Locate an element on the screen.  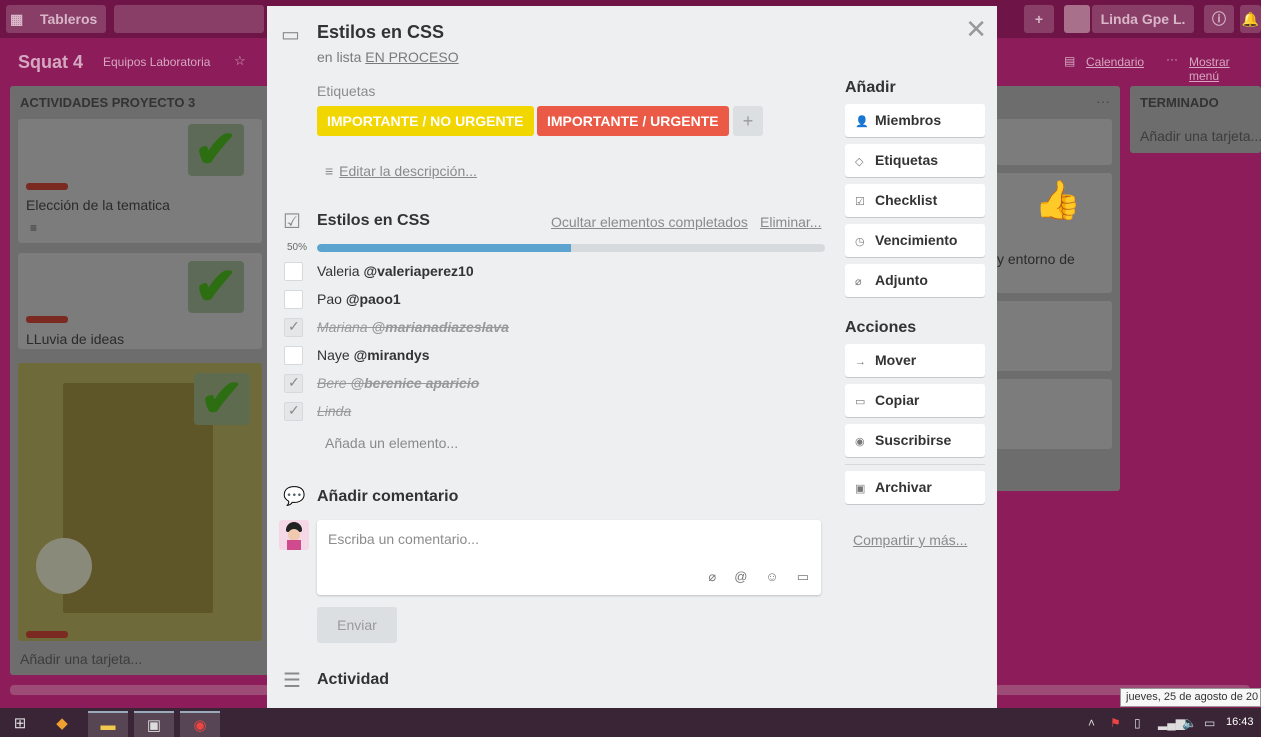
label-chip: IMPORTANTE / NO URGENTE is located at coordinates (425, 121).